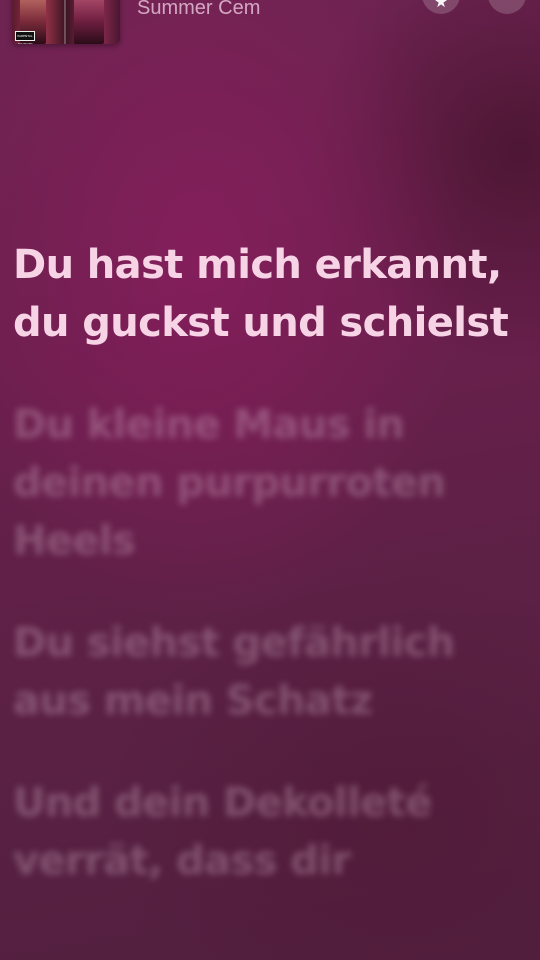  What do you see at coordinates (270, 672) in the screenshot?
I see `lyric-line: Du siehst gefährlich aus mein Schatz` at bounding box center [270, 672].